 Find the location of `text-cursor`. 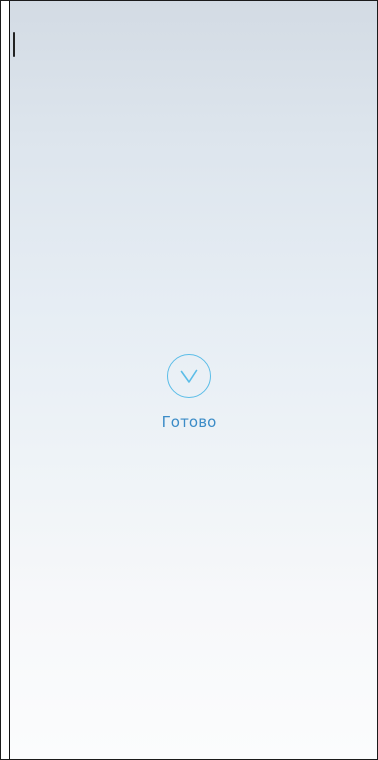

text-cursor is located at coordinates (14, 44).